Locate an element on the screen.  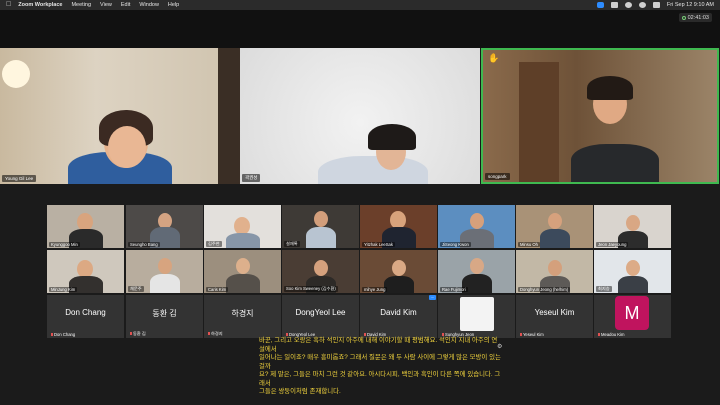
search-icon is located at coordinates (642, 5).